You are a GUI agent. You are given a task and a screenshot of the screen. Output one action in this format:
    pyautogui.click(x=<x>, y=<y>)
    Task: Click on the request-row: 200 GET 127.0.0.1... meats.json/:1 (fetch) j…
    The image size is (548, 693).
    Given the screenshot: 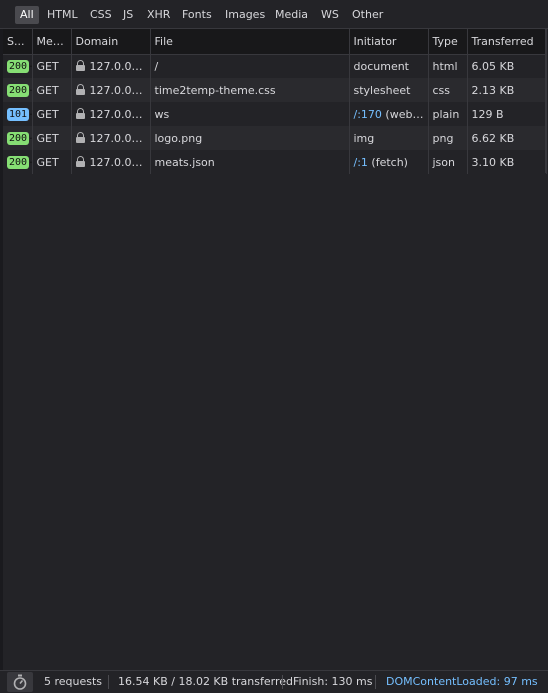 What is the action you would take?
    pyautogui.click(x=275, y=162)
    